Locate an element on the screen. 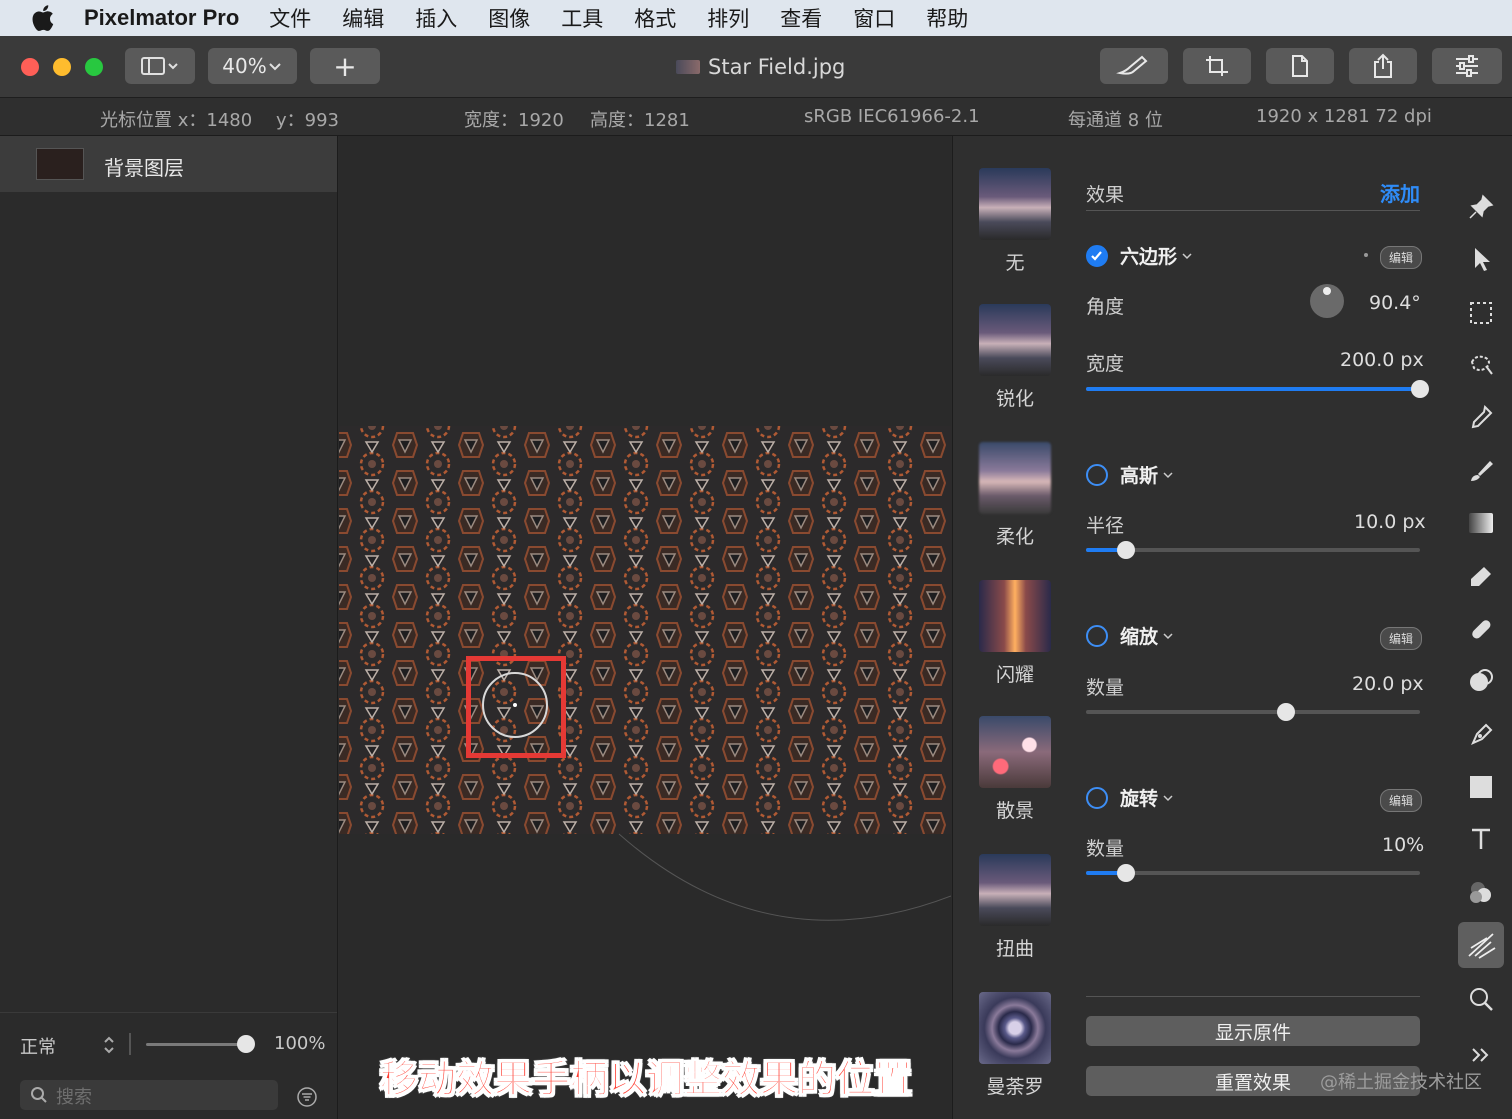 This screenshot has height=1119, width=1512. adjustments-button is located at coordinates (1467, 66).